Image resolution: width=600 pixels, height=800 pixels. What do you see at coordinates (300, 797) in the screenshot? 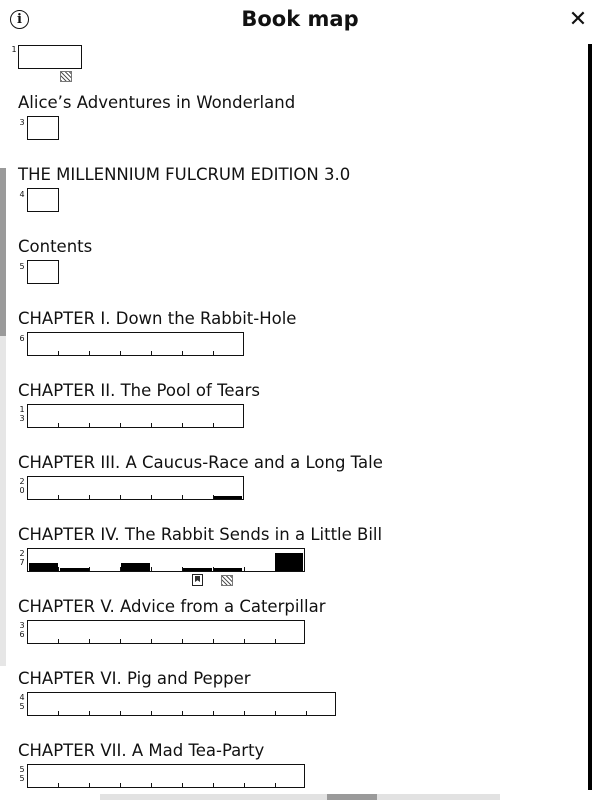
I see `bottom-scrollbar` at bounding box center [300, 797].